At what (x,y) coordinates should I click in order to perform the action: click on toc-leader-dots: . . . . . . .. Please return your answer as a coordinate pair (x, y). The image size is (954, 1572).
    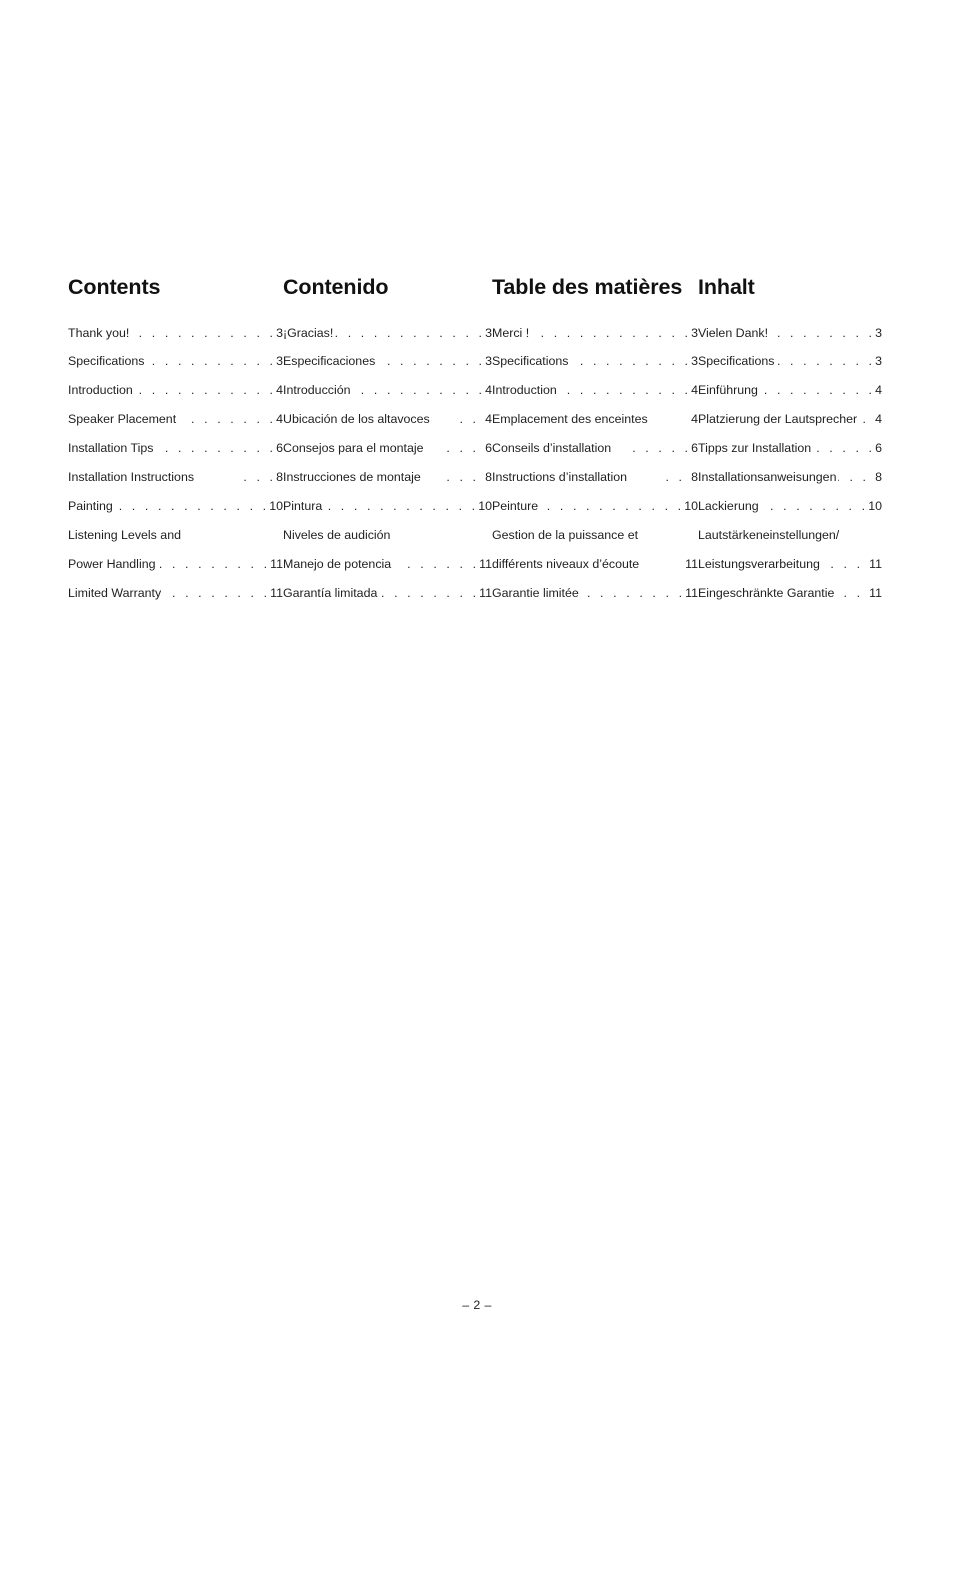
    Looking at the image, I should click on (234, 419).